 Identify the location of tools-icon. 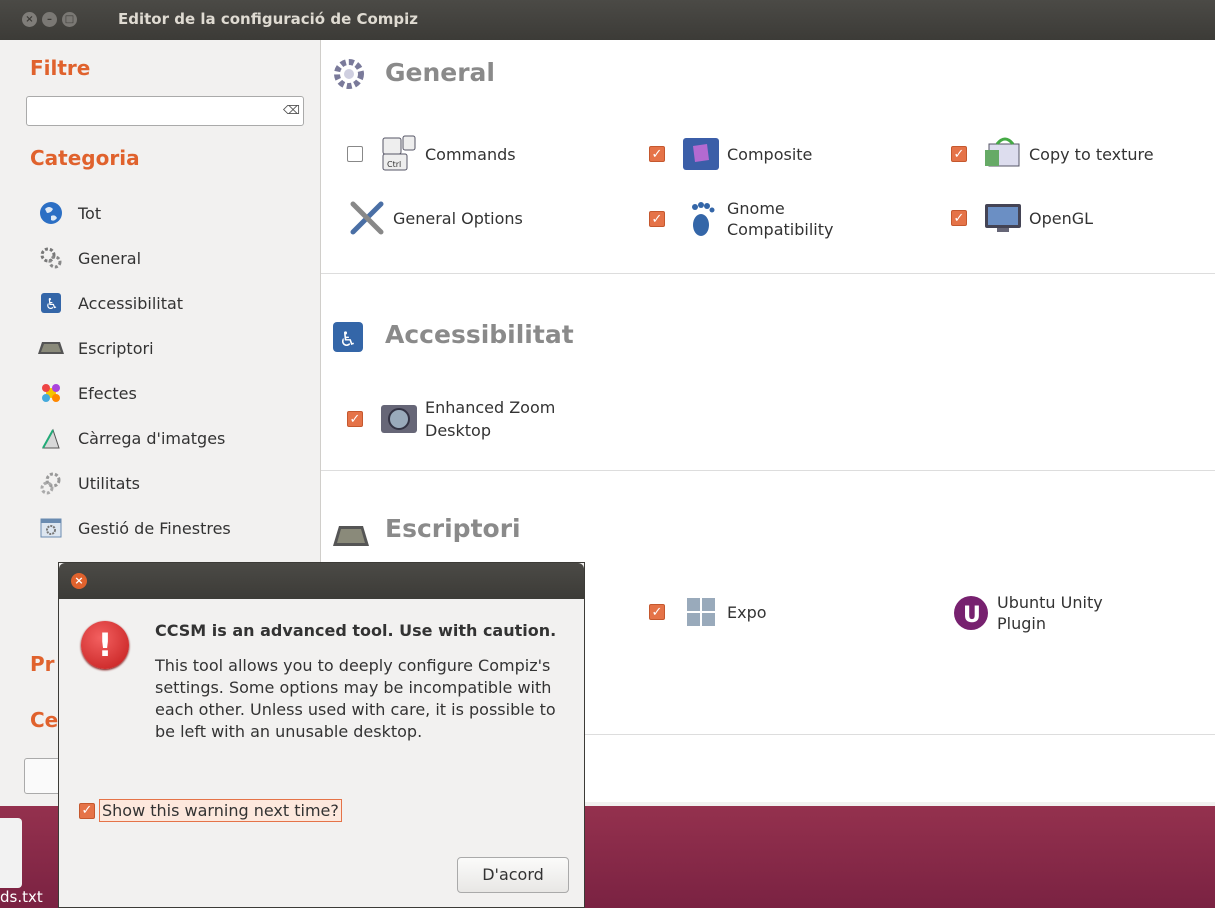
(367, 218).